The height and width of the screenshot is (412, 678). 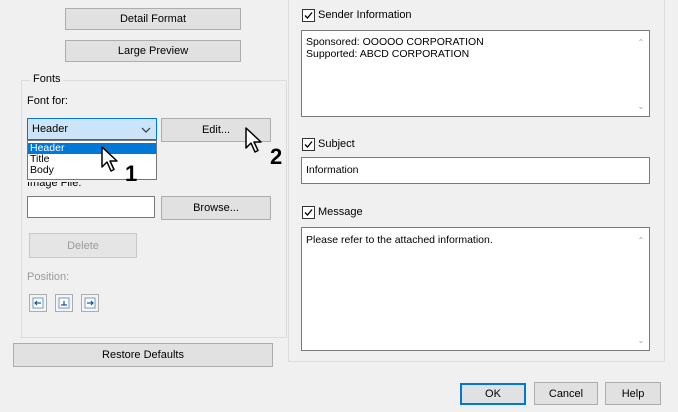 I want to click on detail-format-button: Detail Format, so click(x=153, y=19).